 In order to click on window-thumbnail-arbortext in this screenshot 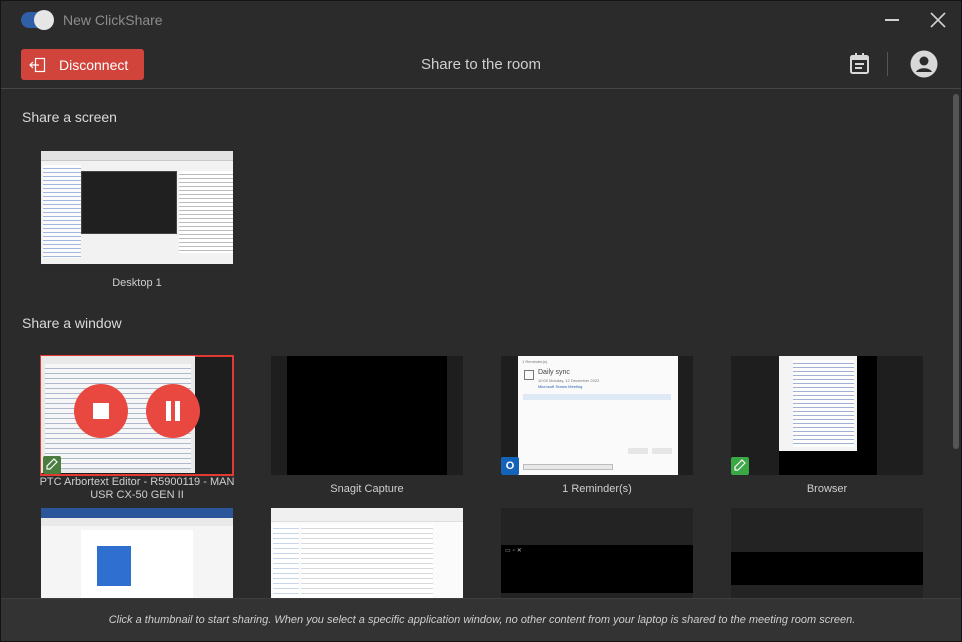, I will do `click(137, 415)`.